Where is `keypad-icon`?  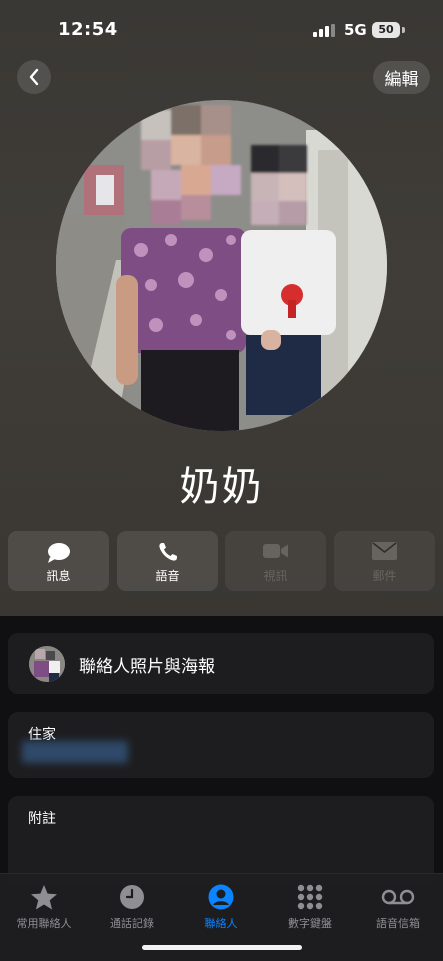 keypad-icon is located at coordinates (310, 897).